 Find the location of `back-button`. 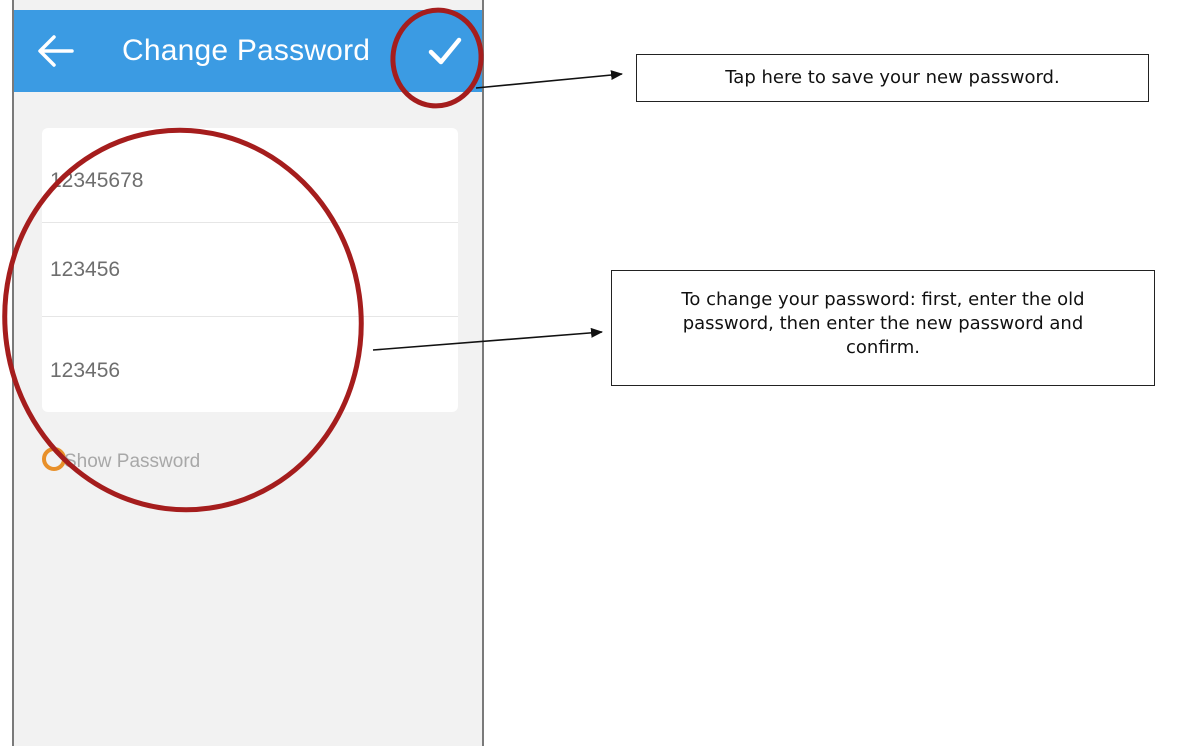

back-button is located at coordinates (57, 51).